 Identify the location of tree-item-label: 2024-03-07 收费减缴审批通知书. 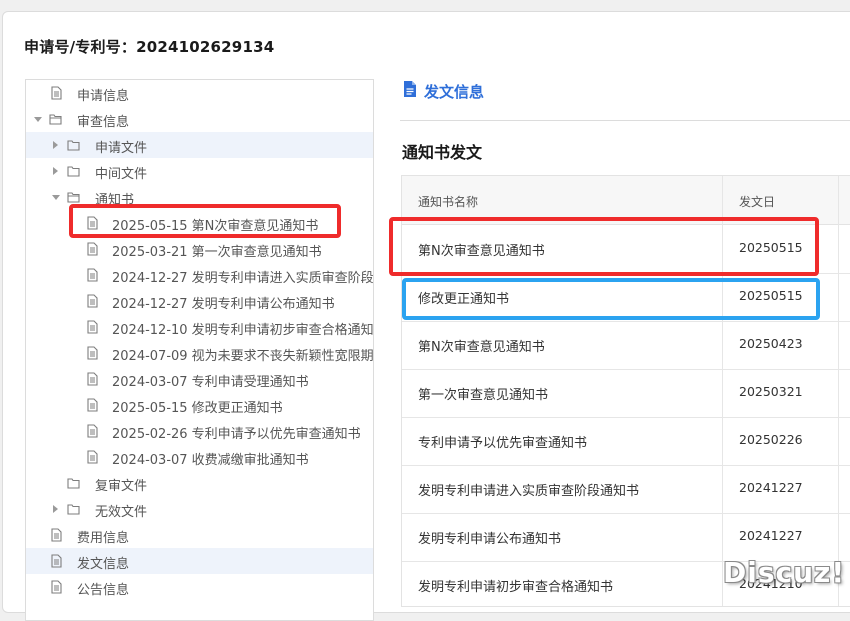
(210, 460).